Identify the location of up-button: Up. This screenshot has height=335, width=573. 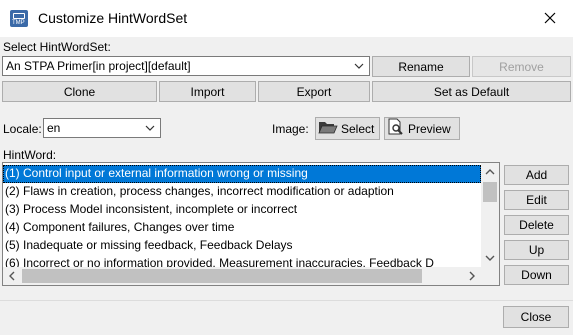
(536, 250).